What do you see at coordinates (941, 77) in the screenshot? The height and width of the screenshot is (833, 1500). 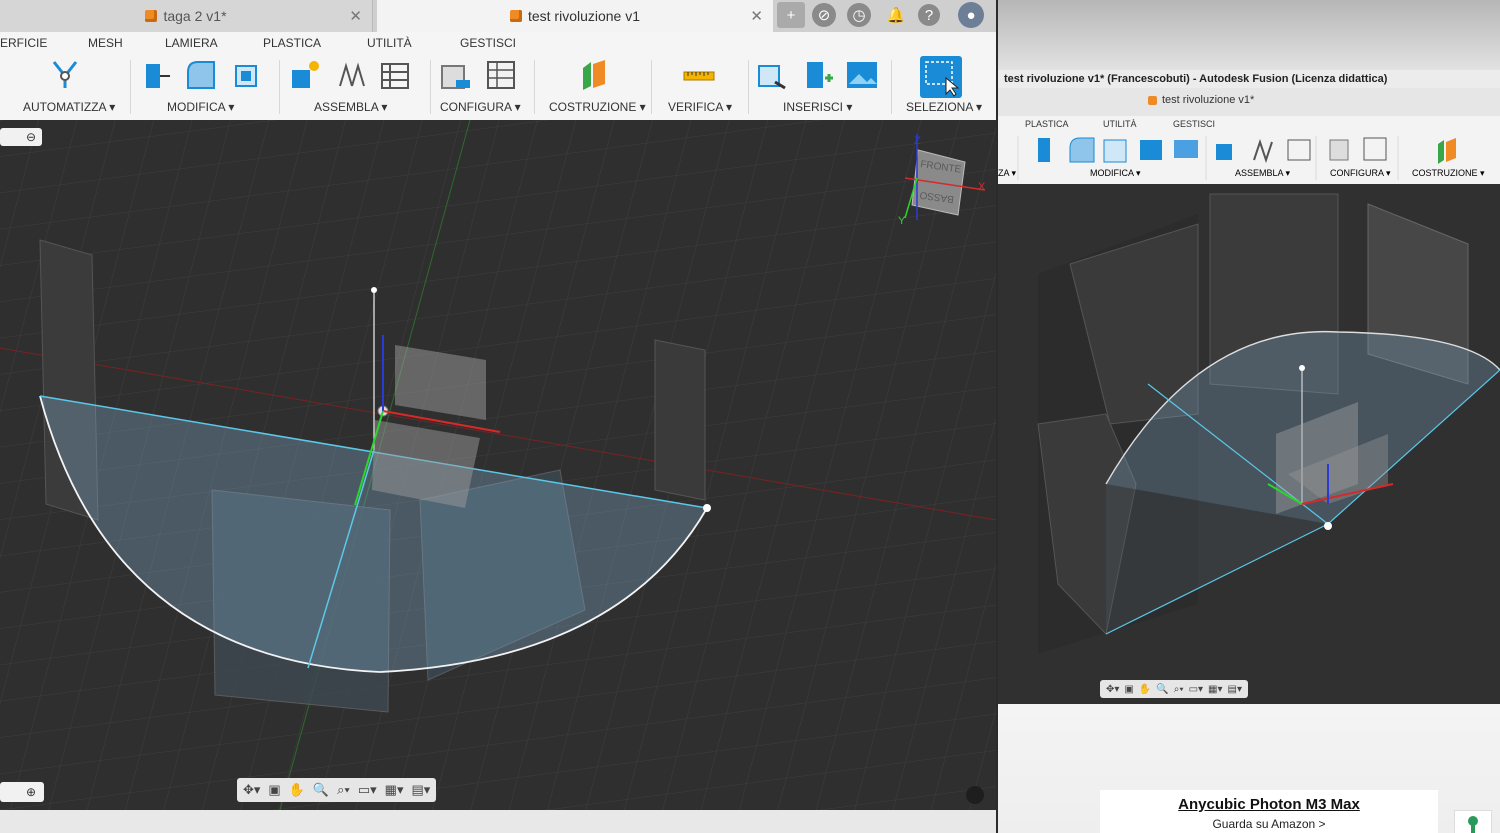 I see `select-icon` at bounding box center [941, 77].